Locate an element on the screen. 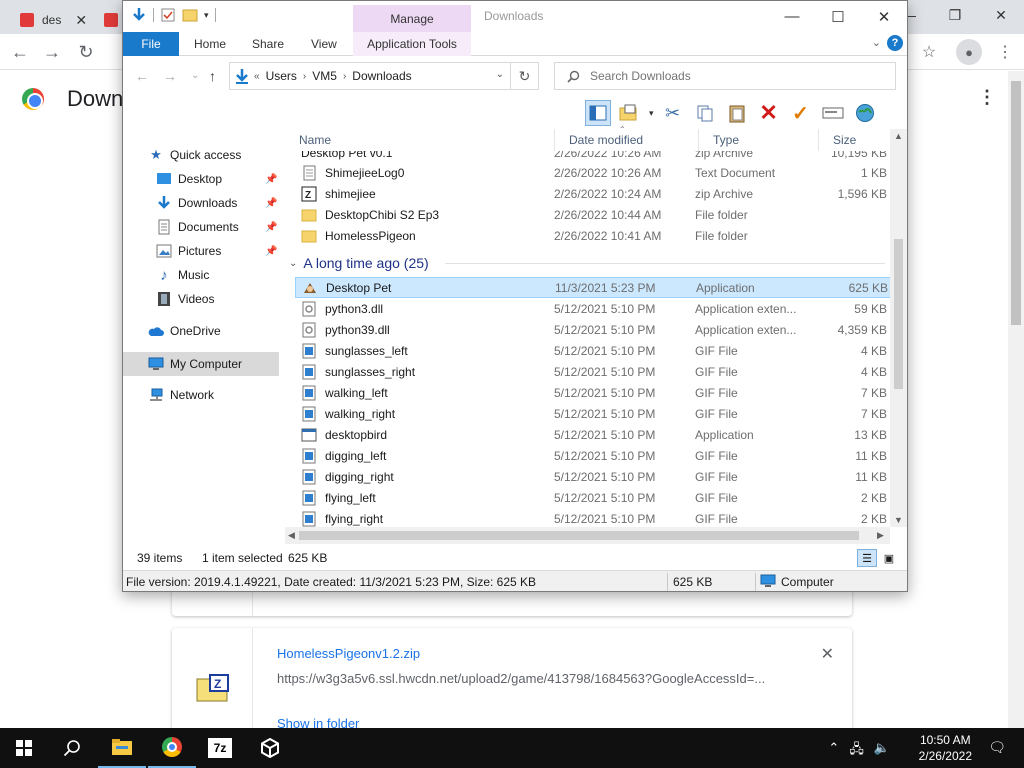 Image resolution: width=1024 pixels, height=768 pixels. start-button is located at coordinates (24, 748).